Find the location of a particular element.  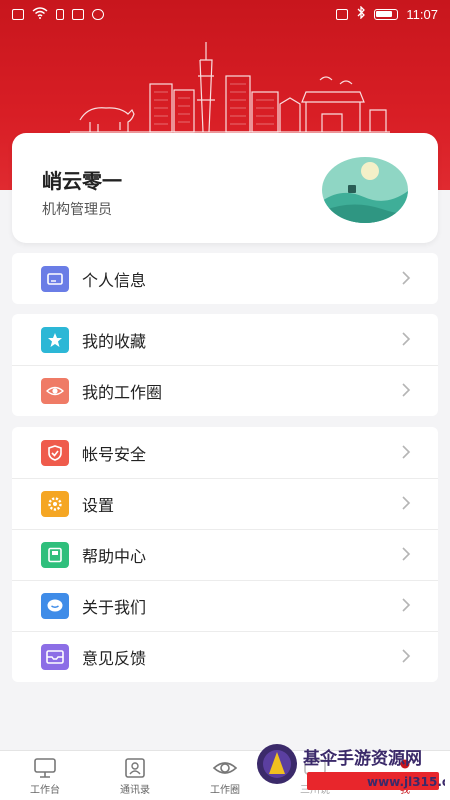

avatar is located at coordinates (365, 190).